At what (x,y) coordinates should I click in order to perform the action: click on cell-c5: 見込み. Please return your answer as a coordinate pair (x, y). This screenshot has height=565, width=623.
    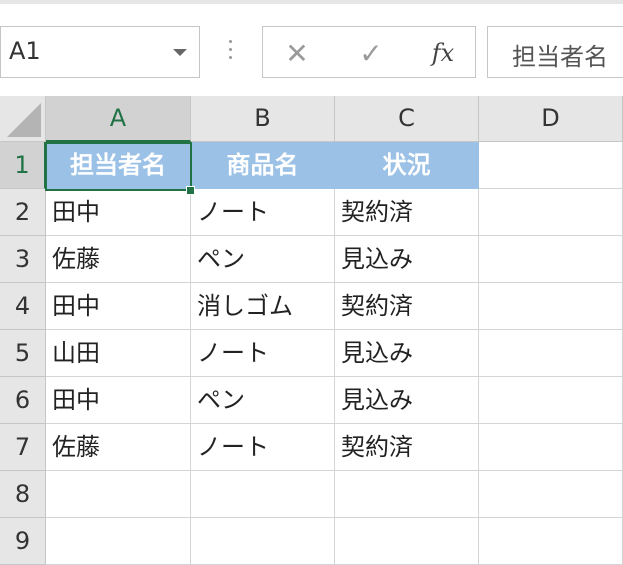
    Looking at the image, I should click on (407, 353).